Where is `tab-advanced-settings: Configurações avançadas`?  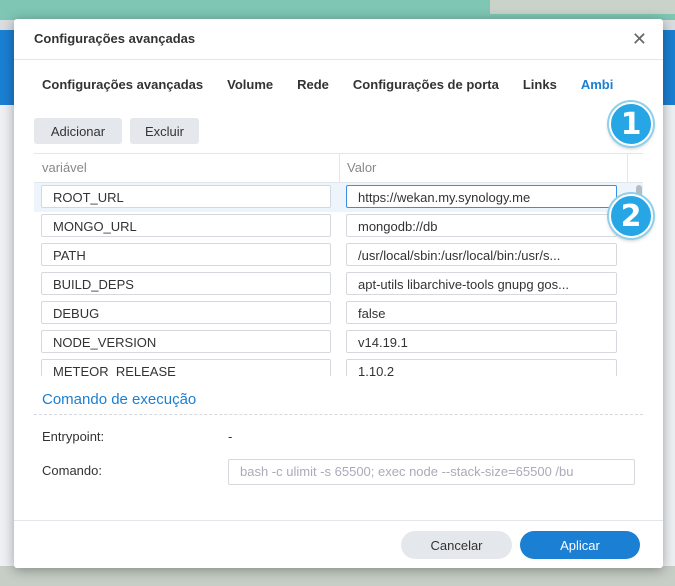
tab-advanced-settings: Configurações avançadas is located at coordinates (122, 84).